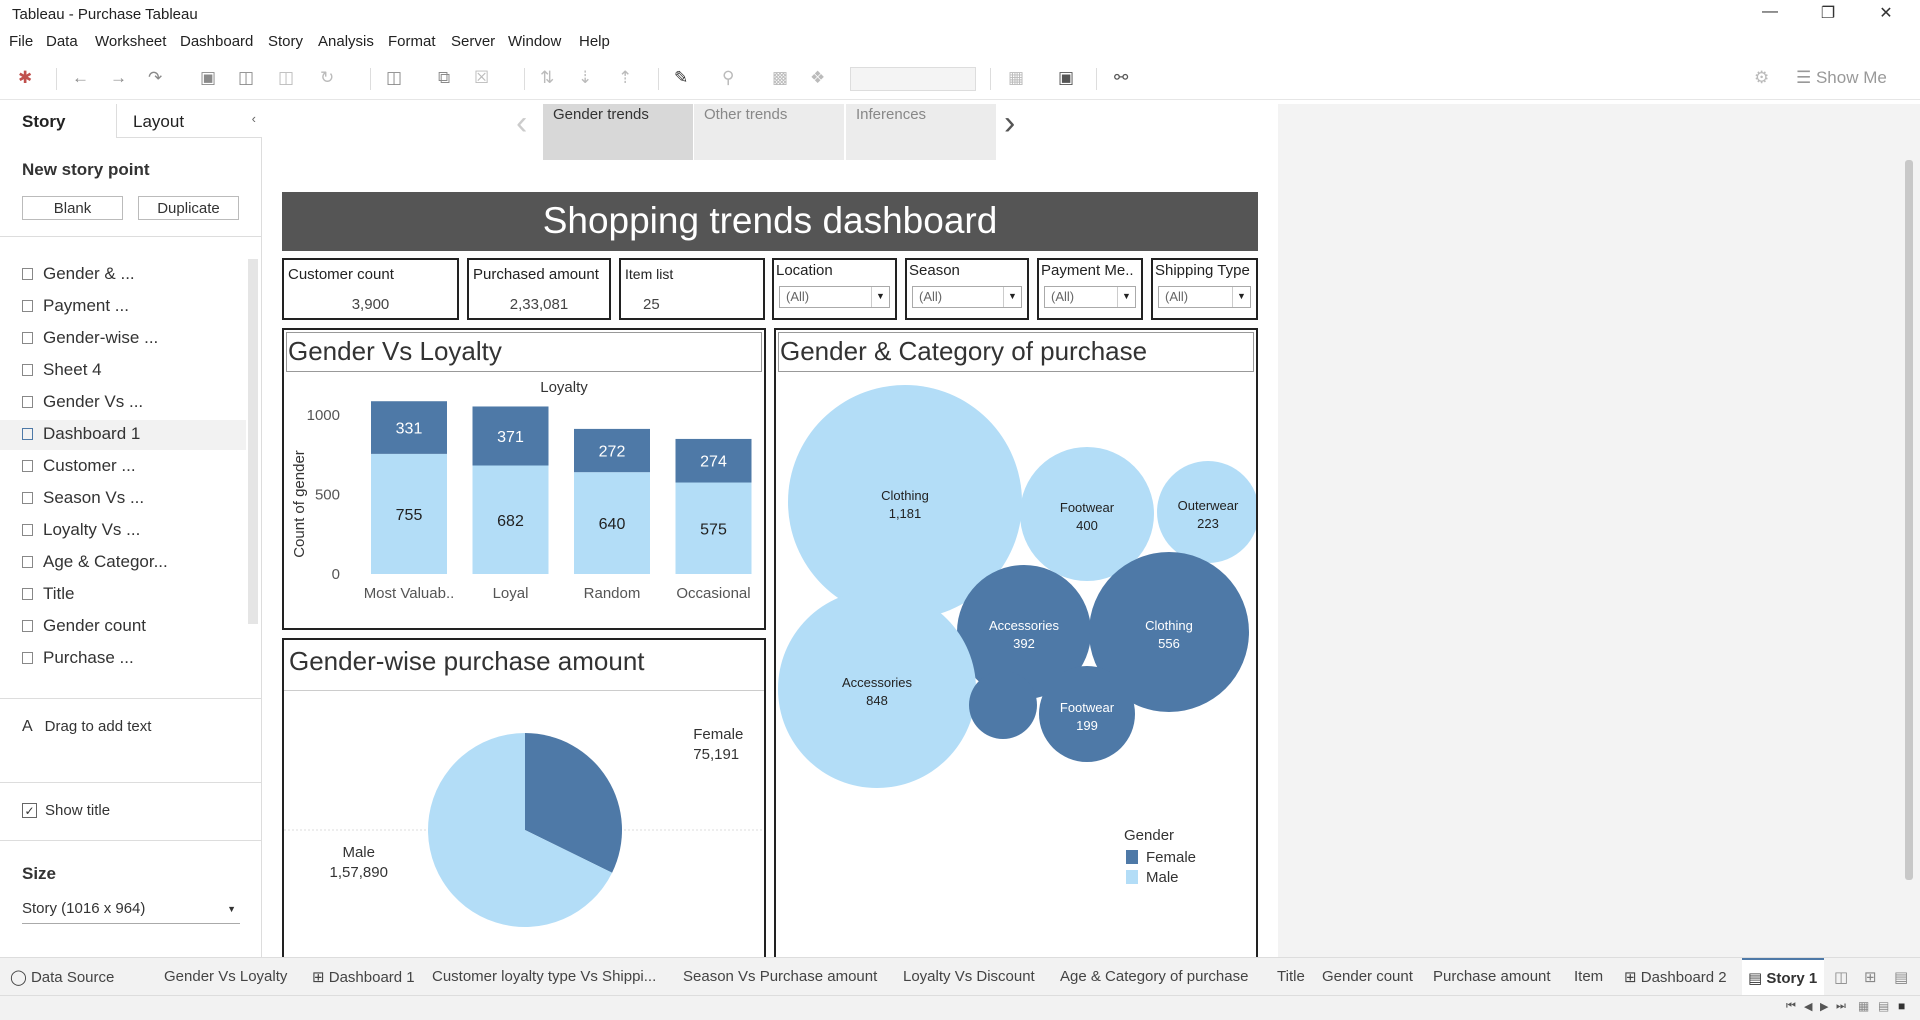 Image resolution: width=1920 pixels, height=1020 pixels. I want to click on sheet-item: Gender count, so click(132, 631).